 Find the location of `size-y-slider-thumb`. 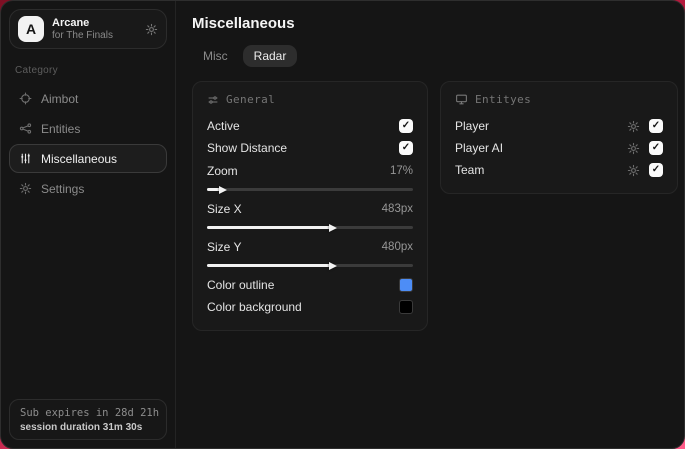

size-y-slider-thumb is located at coordinates (332, 265).